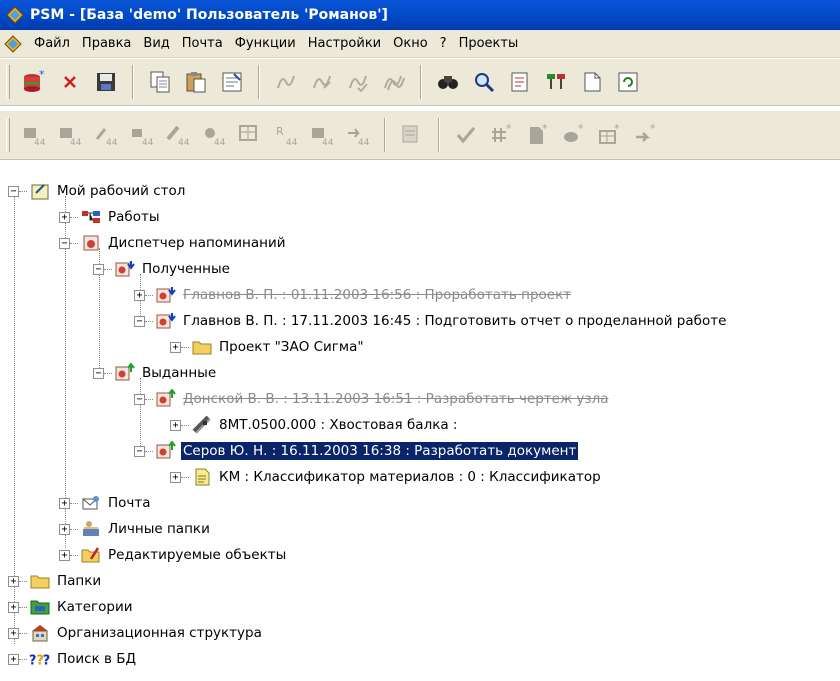 This screenshot has width=840, height=681. I want to click on classifier-icon, so click(202, 477).